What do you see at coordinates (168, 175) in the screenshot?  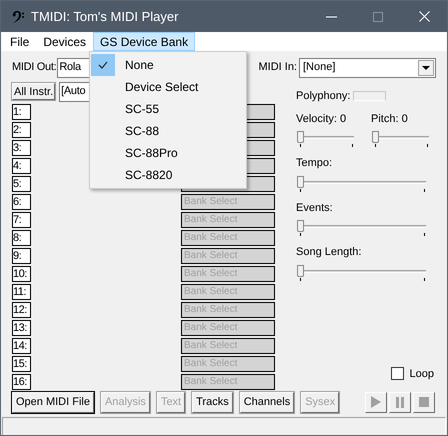 I see `menu-option: SC-8820` at bounding box center [168, 175].